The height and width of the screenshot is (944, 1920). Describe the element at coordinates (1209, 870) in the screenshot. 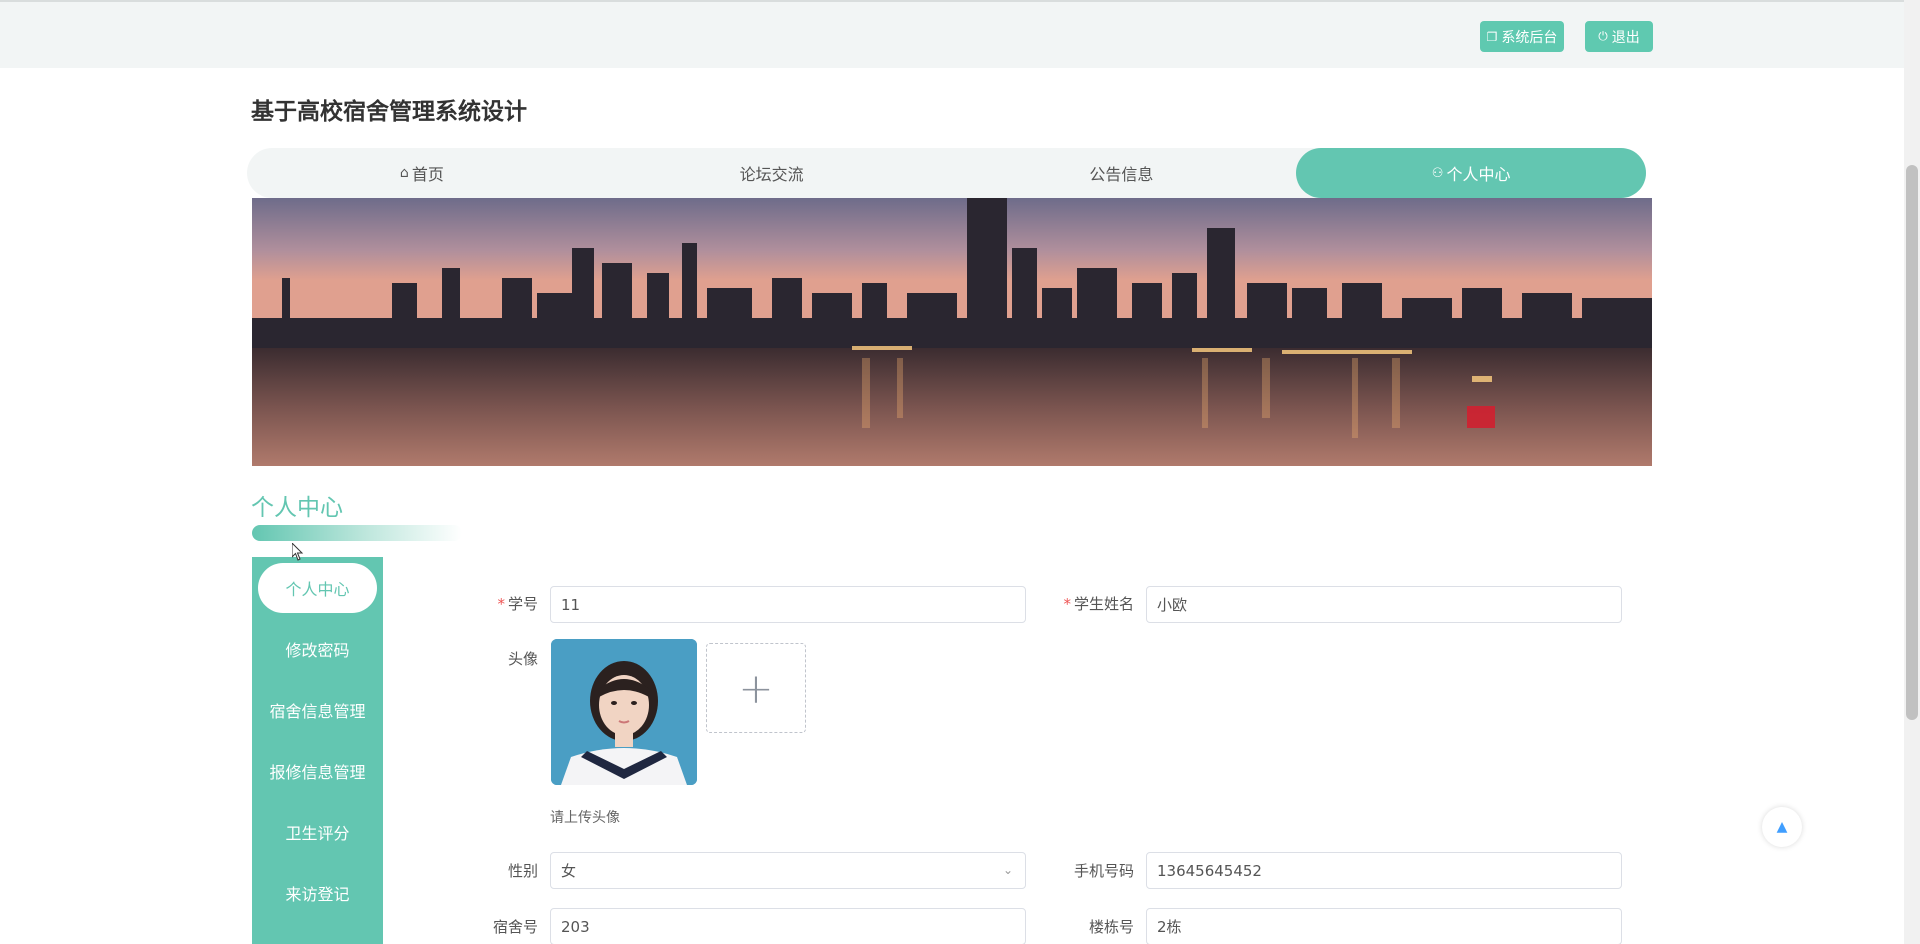

I see `phone-value: 13645645452` at that location.